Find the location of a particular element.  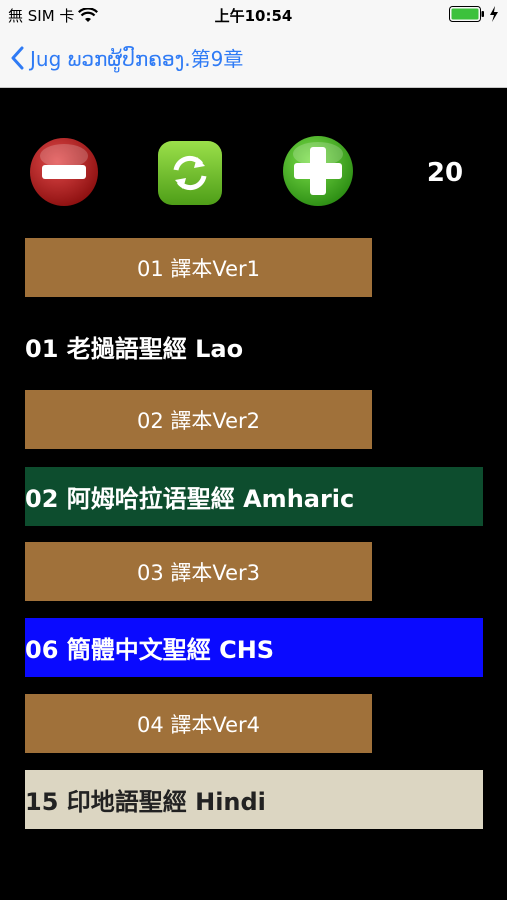

version-button-2: 02 譯本Ver2 is located at coordinates (198, 419).